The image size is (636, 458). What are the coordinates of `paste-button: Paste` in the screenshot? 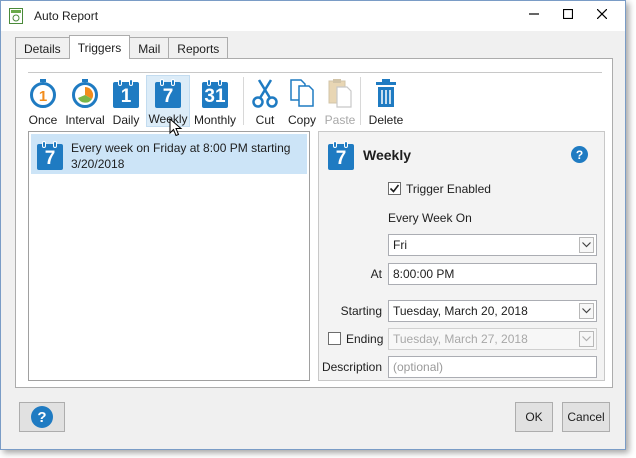 It's located at (340, 101).